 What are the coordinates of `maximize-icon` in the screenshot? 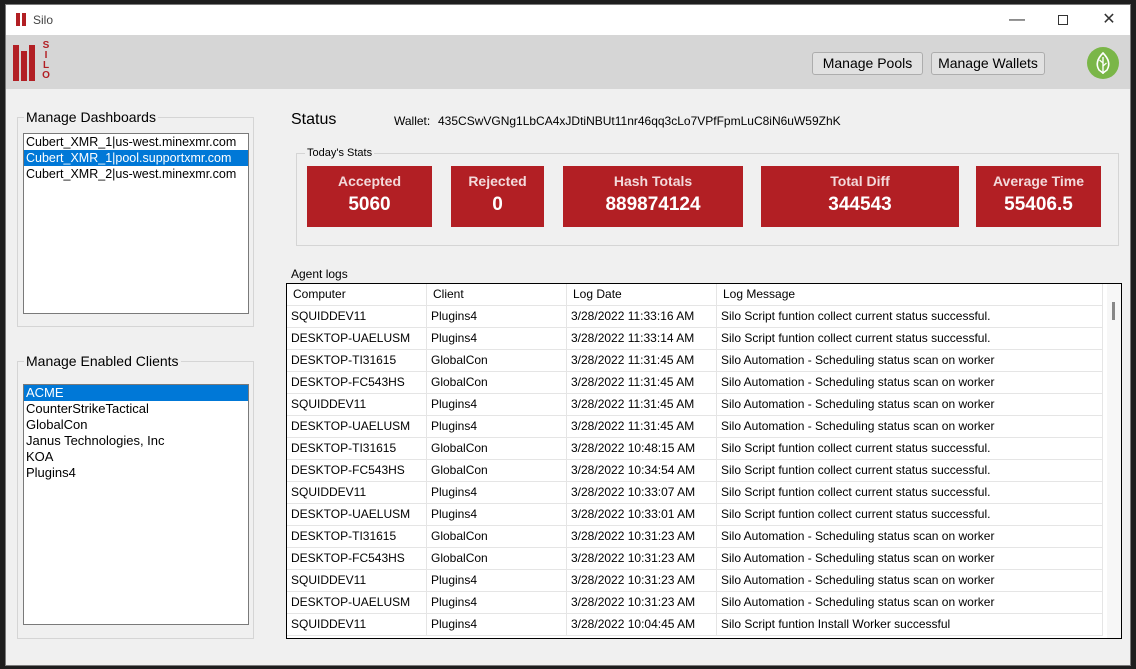 It's located at (1063, 19).